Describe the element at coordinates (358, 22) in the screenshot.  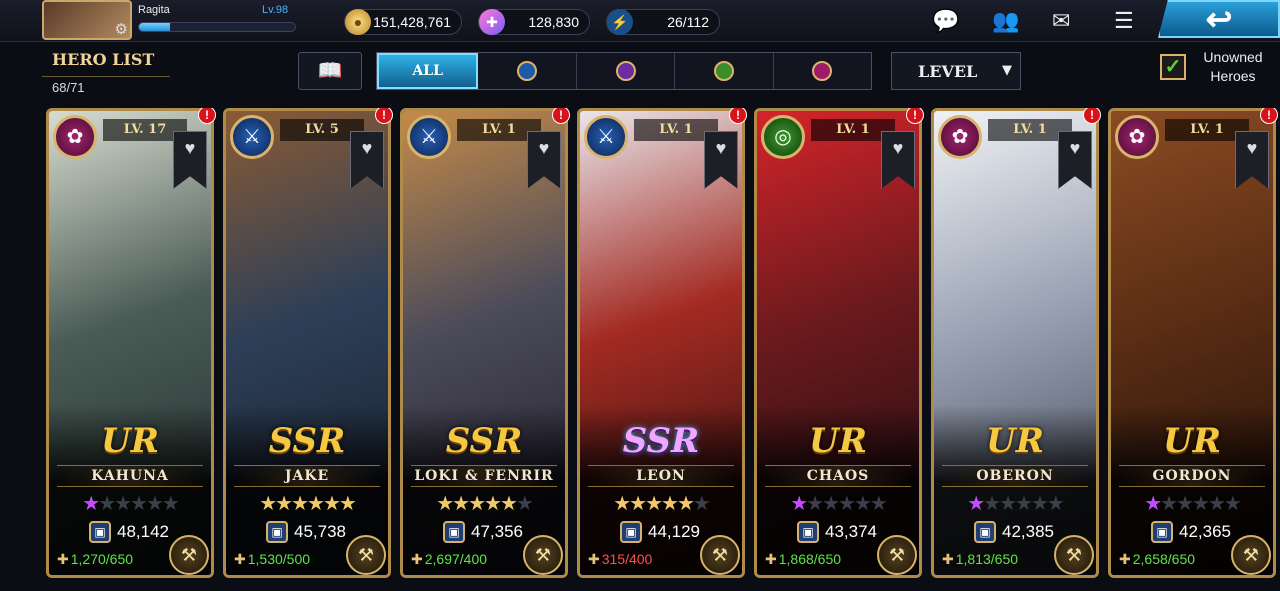
I see `gold-coin-icon: ●` at that location.